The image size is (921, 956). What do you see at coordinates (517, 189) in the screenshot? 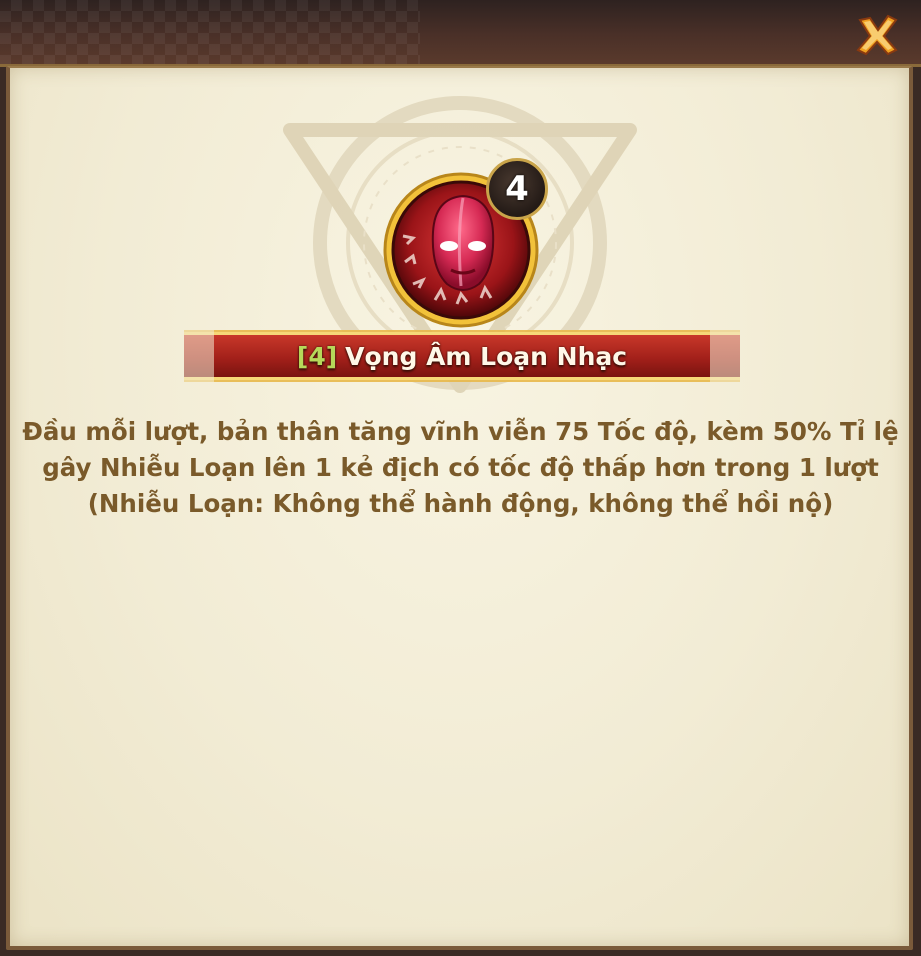
I see `skill-level-badge: 4` at bounding box center [517, 189].